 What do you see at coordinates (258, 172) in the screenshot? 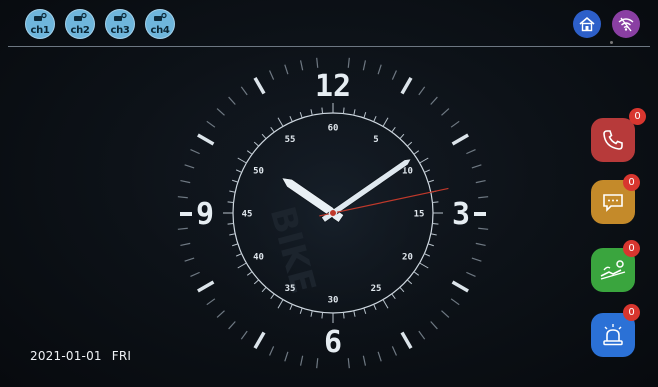
I see `minute-label: 50` at bounding box center [258, 172].